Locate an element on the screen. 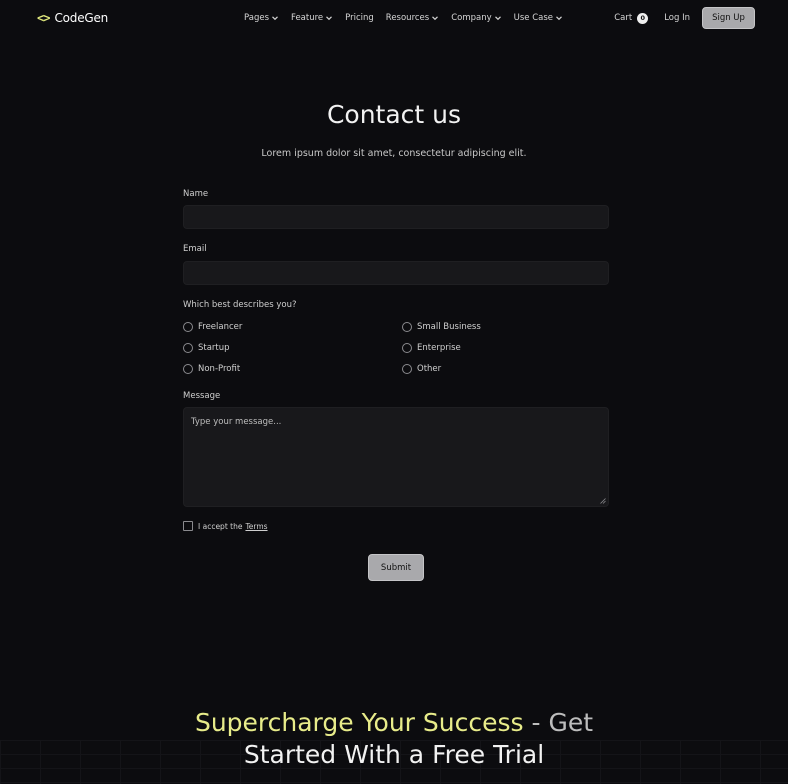 The height and width of the screenshot is (784, 788). nav-label: Pricing is located at coordinates (359, 18).